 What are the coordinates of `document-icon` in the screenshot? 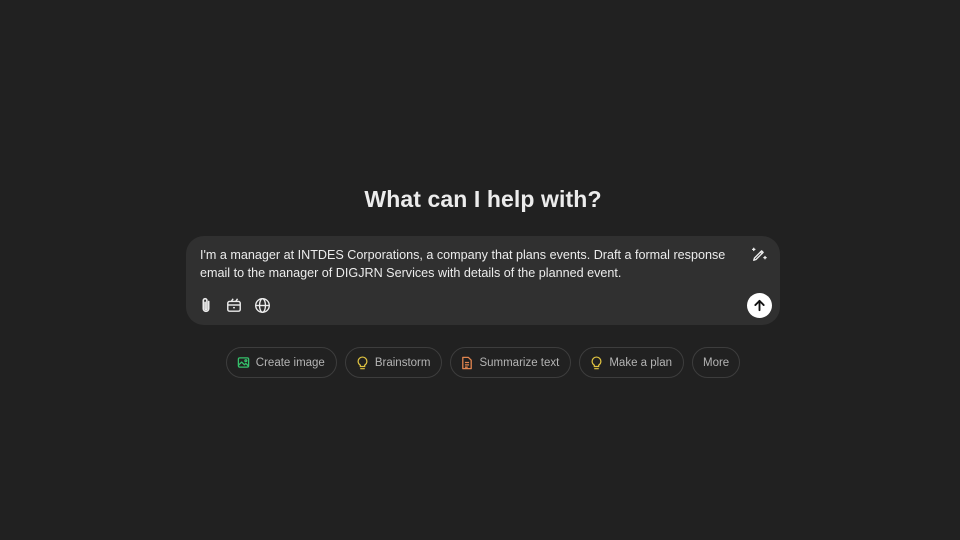 It's located at (467, 363).